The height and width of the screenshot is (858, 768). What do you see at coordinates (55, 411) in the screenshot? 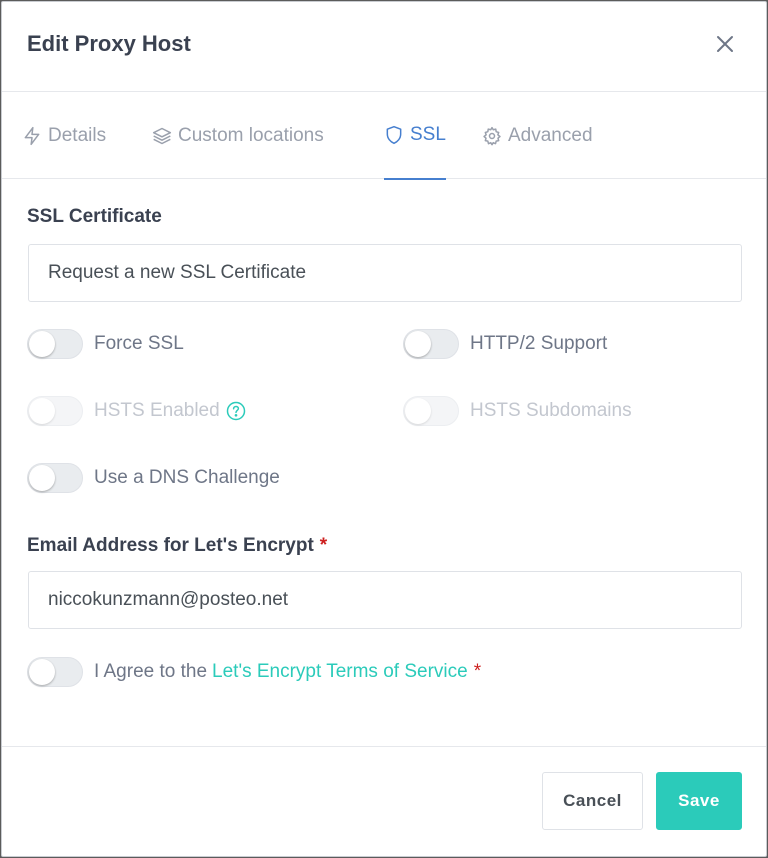
I see `hsts-switch` at bounding box center [55, 411].